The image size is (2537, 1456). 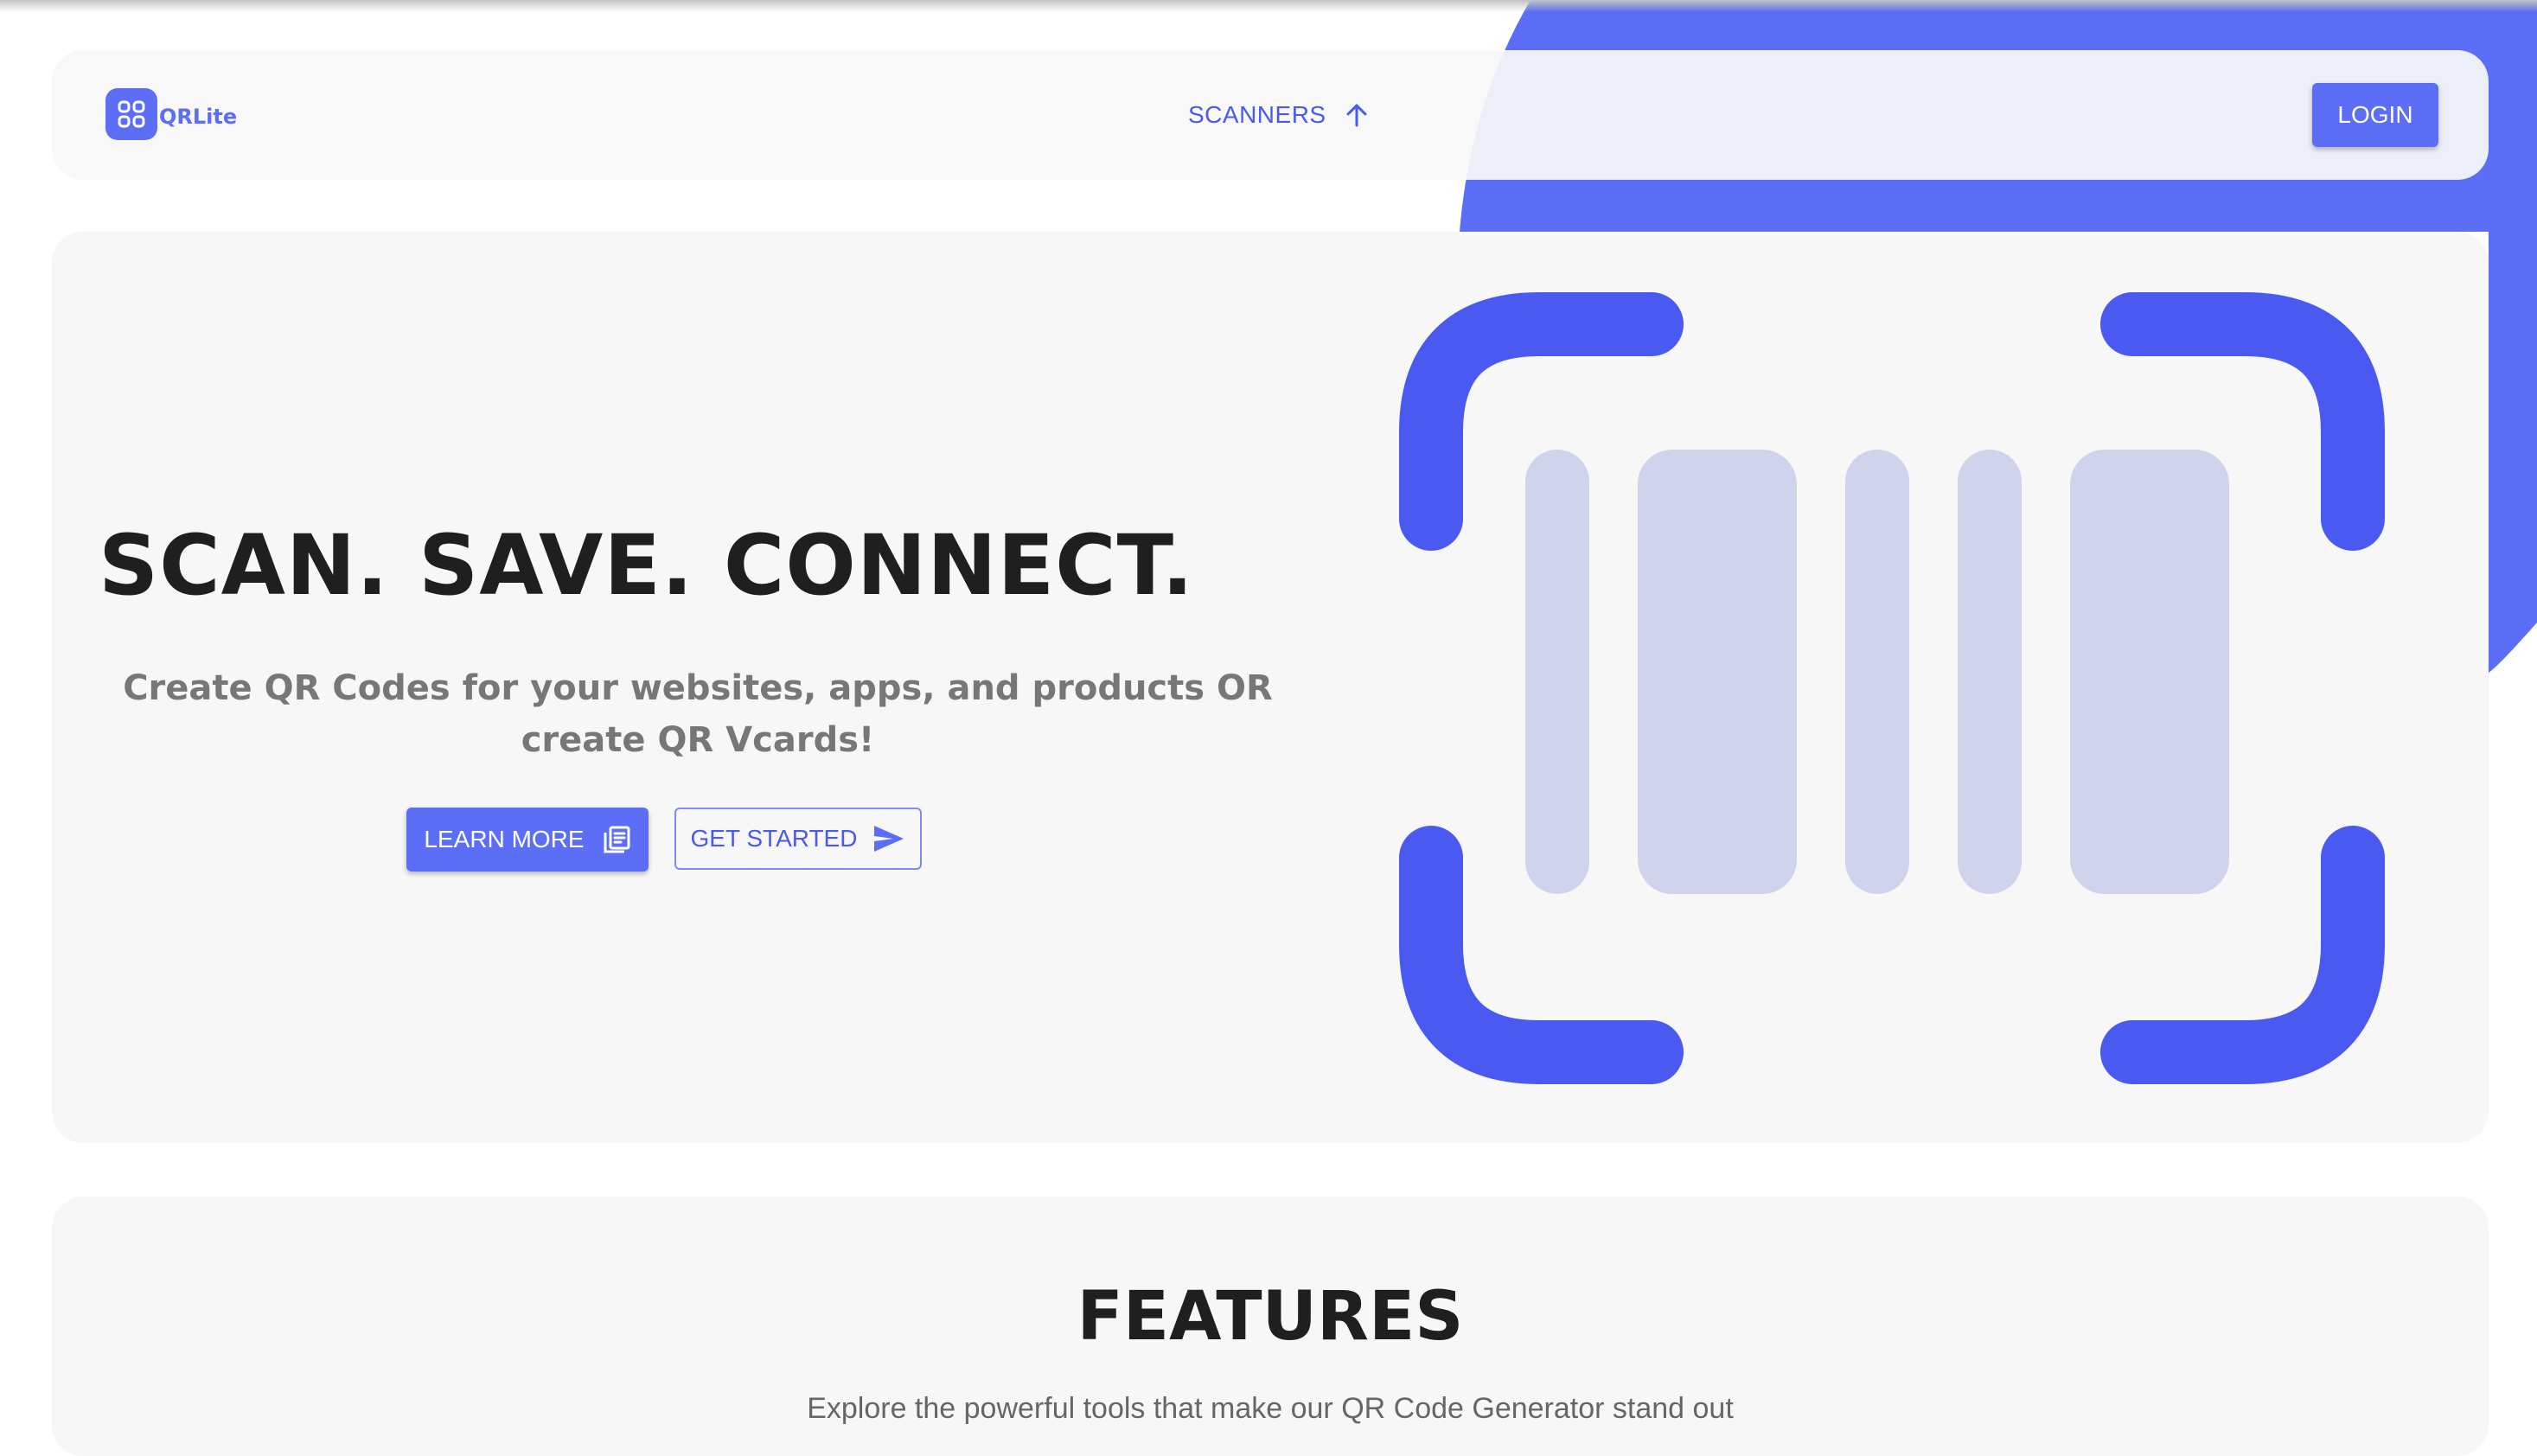 What do you see at coordinates (1257, 115) in the screenshot?
I see `nav-scanners-label: SCANNERS` at bounding box center [1257, 115].